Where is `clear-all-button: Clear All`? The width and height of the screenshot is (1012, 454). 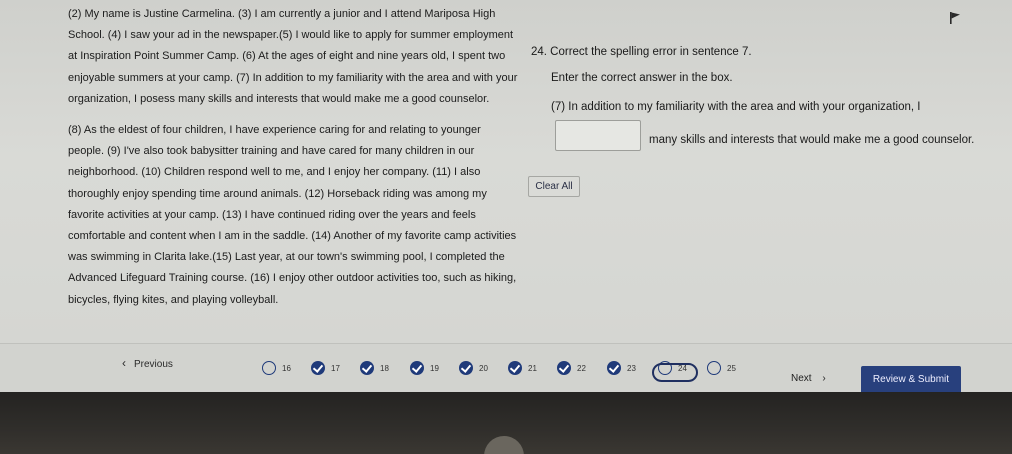 clear-all-button: Clear All is located at coordinates (554, 186).